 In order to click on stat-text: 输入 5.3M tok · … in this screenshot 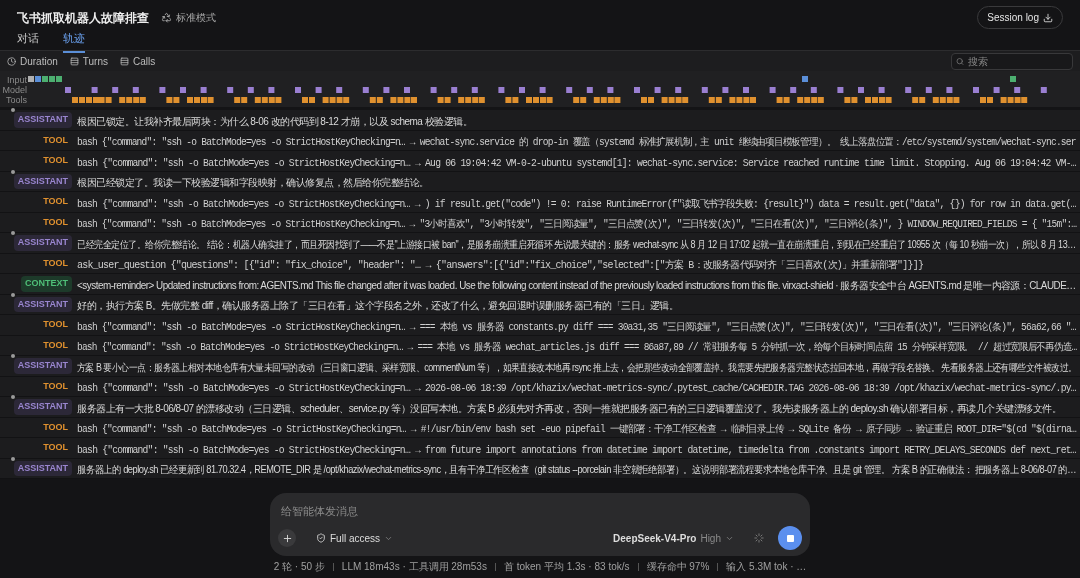, I will do `click(766, 567)`.